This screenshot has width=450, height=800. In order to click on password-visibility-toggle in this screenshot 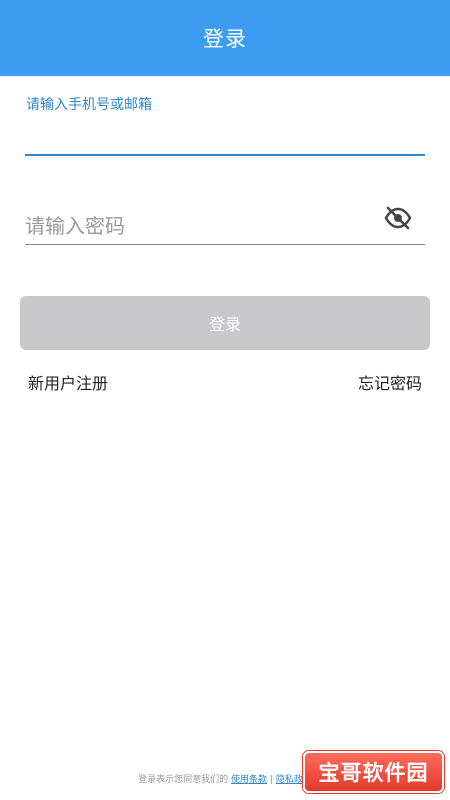, I will do `click(398, 220)`.